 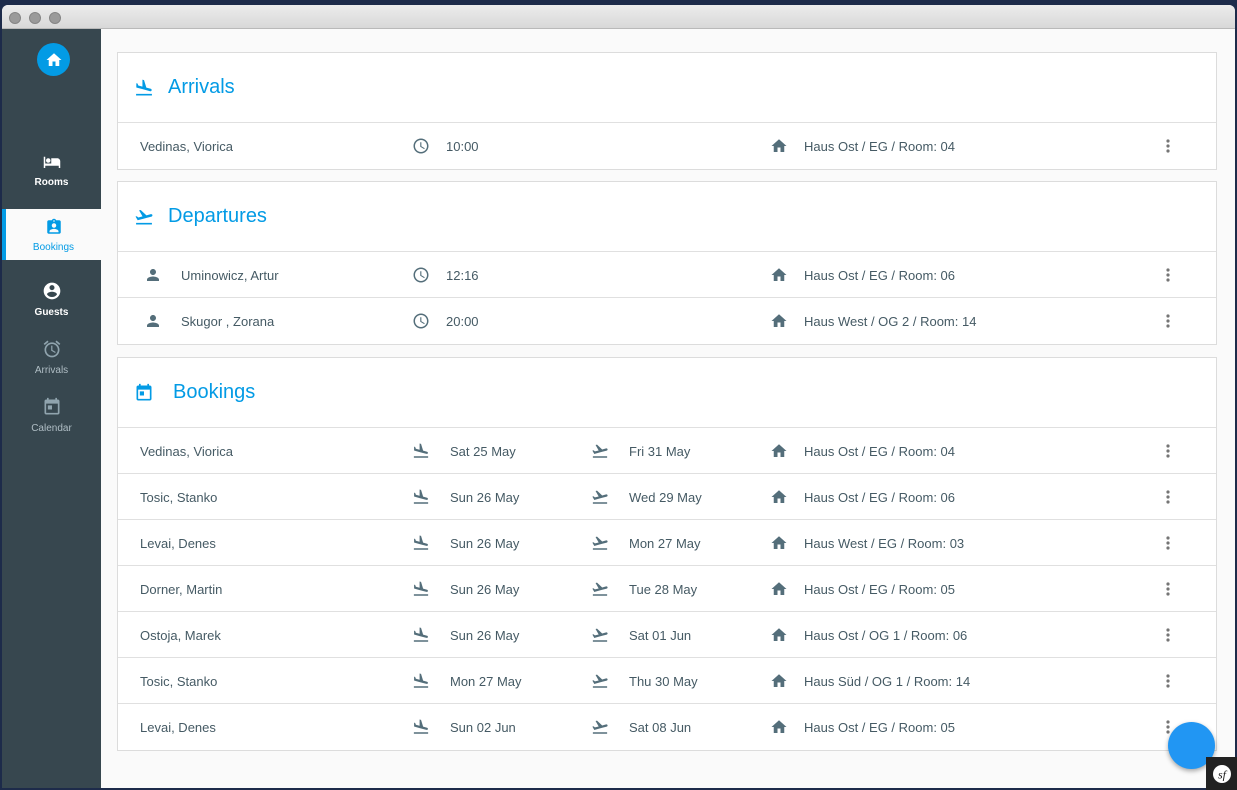 I want to click on departure-date: Thu 30 May, so click(x=663, y=681).